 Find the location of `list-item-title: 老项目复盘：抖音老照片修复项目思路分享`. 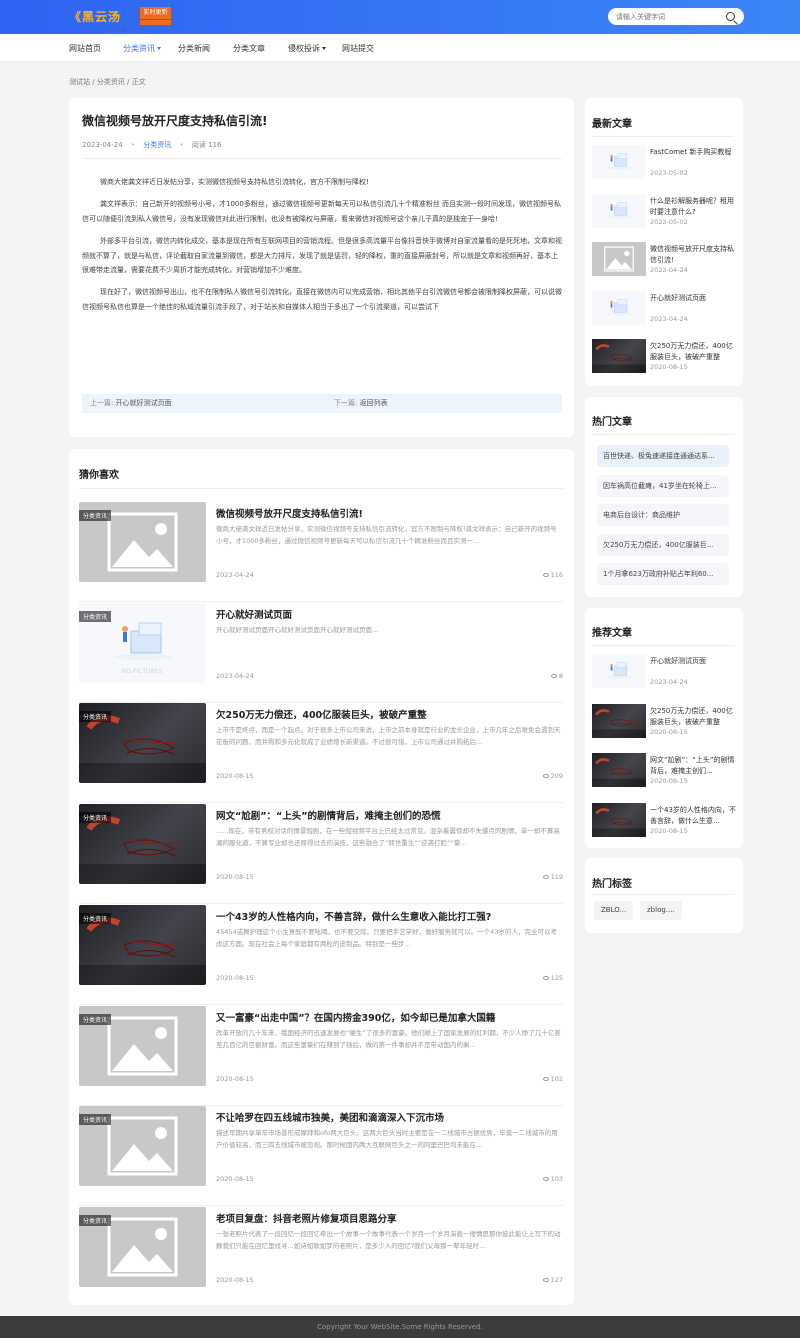

list-item-title: 老项目复盘：抖音老照片修复项目思路分享 is located at coordinates (306, 1218).